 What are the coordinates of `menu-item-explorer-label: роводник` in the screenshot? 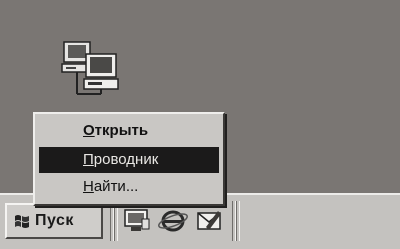 It's located at (126, 159).